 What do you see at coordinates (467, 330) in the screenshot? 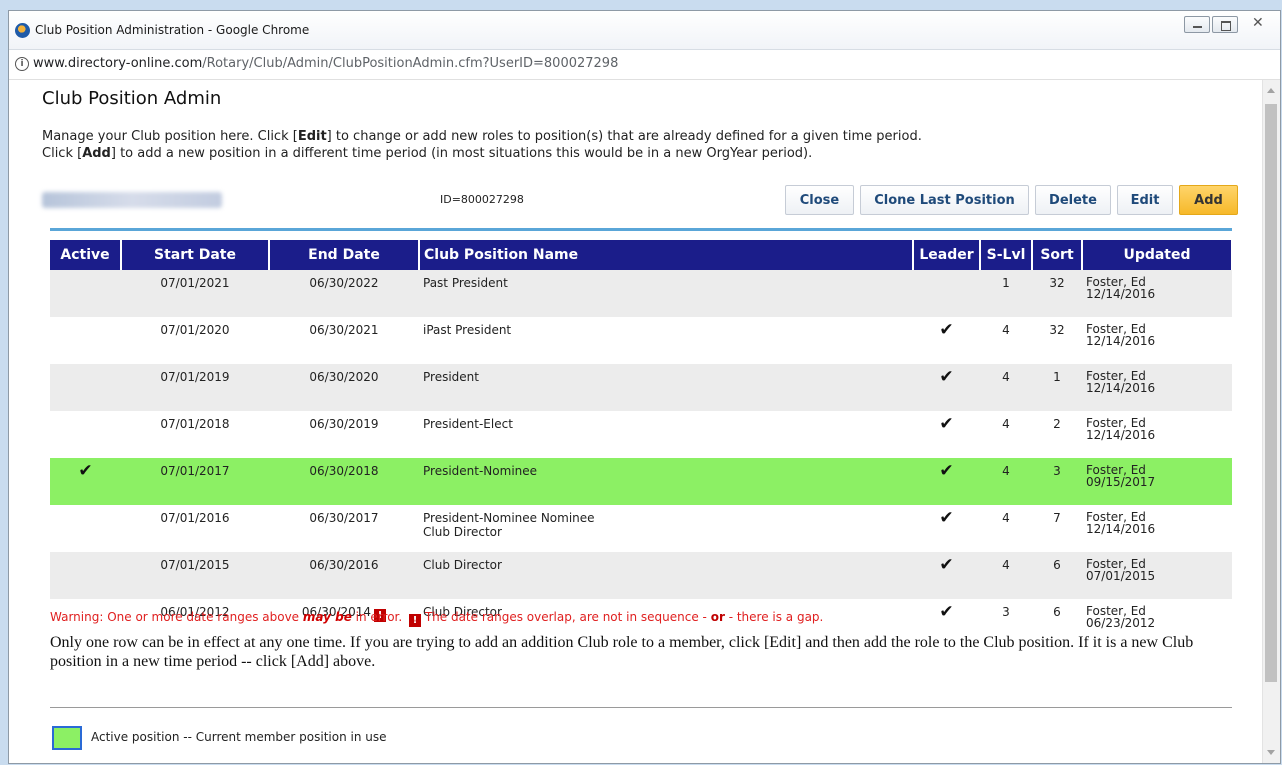
I see `position-name: iPast President` at bounding box center [467, 330].